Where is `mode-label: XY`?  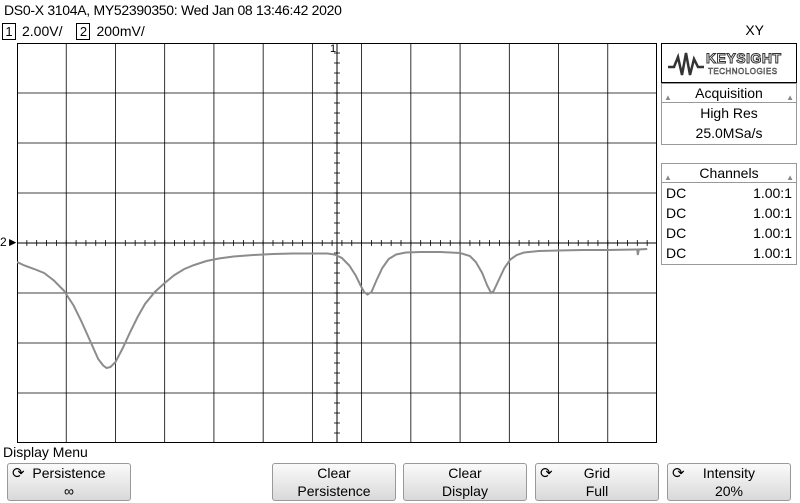
mode-label: XY is located at coordinates (754, 30).